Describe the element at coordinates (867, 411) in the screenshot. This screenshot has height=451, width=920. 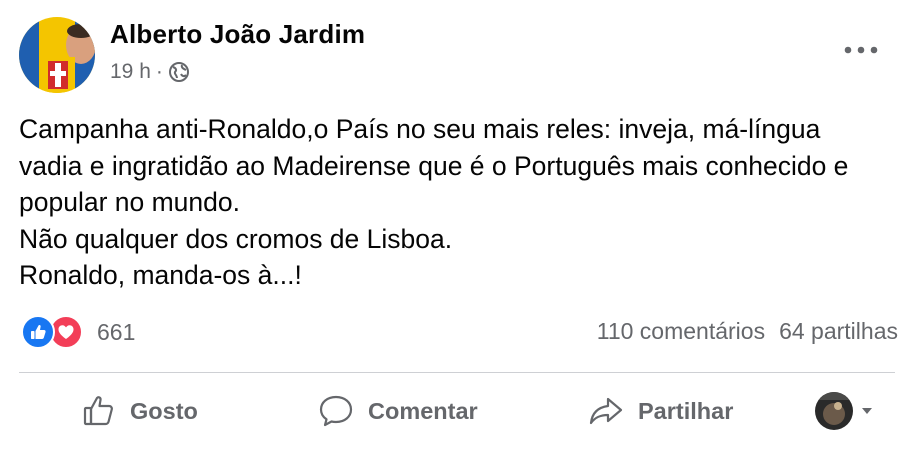
I see `chevron-down-icon` at that location.